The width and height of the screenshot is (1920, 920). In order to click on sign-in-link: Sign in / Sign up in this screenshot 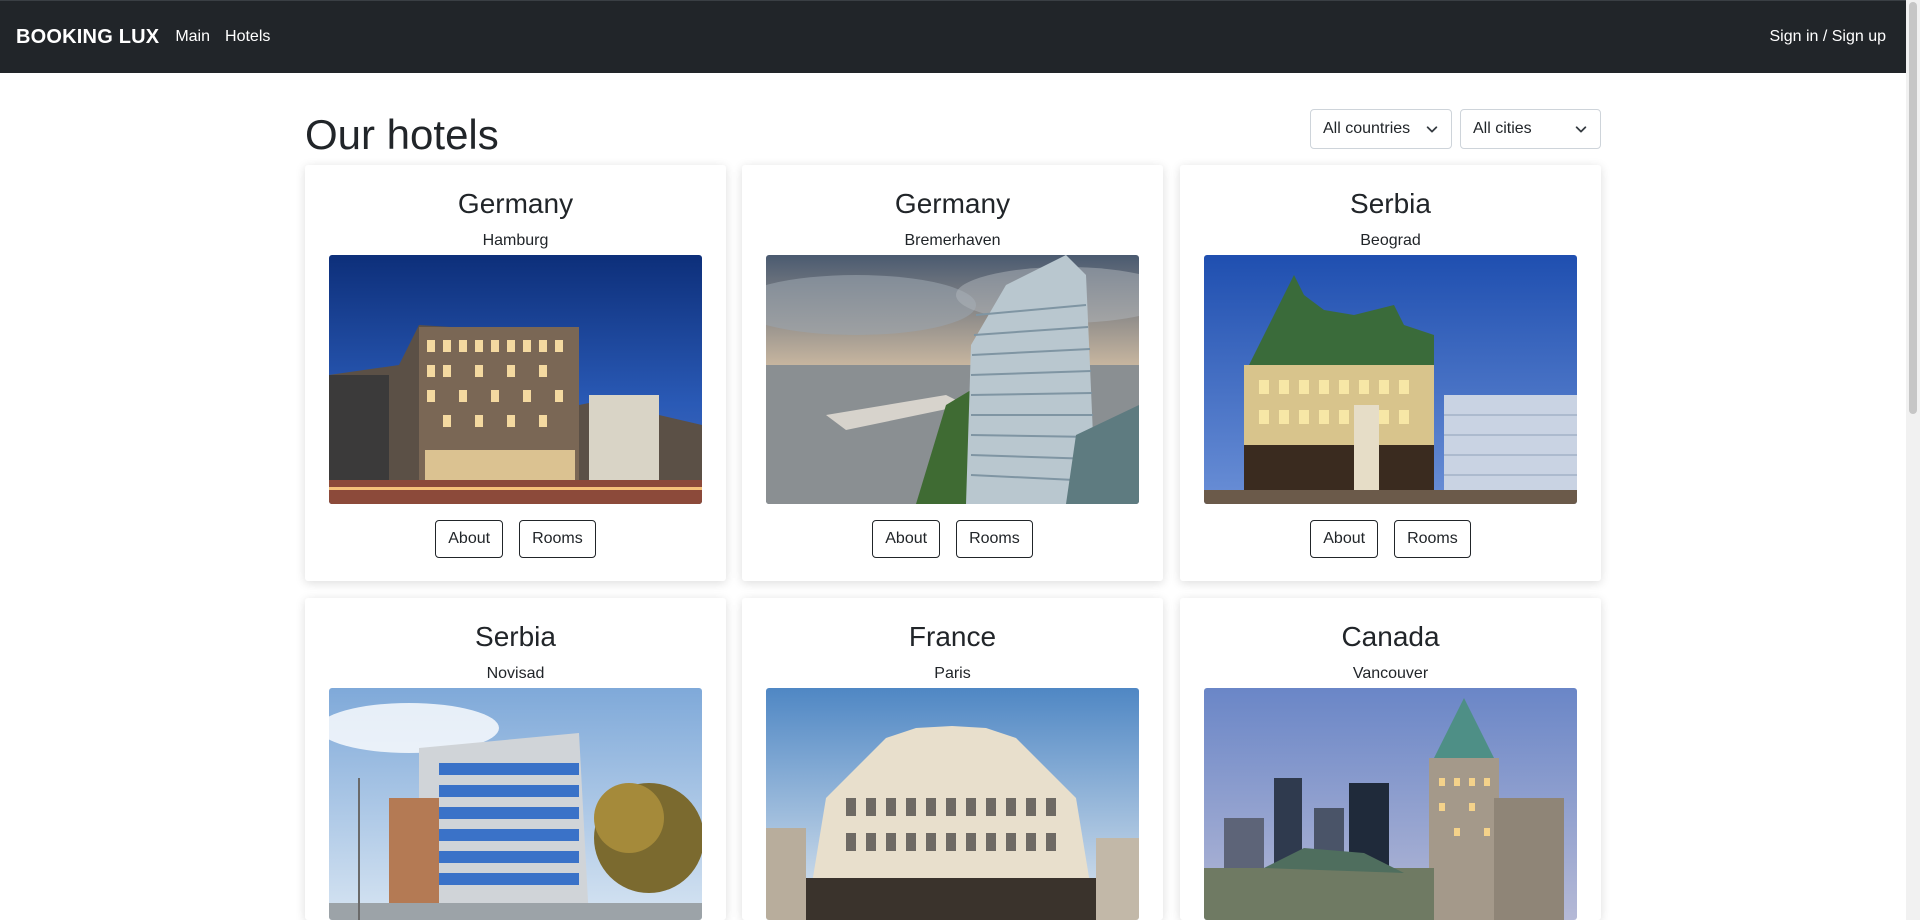, I will do `click(1827, 37)`.